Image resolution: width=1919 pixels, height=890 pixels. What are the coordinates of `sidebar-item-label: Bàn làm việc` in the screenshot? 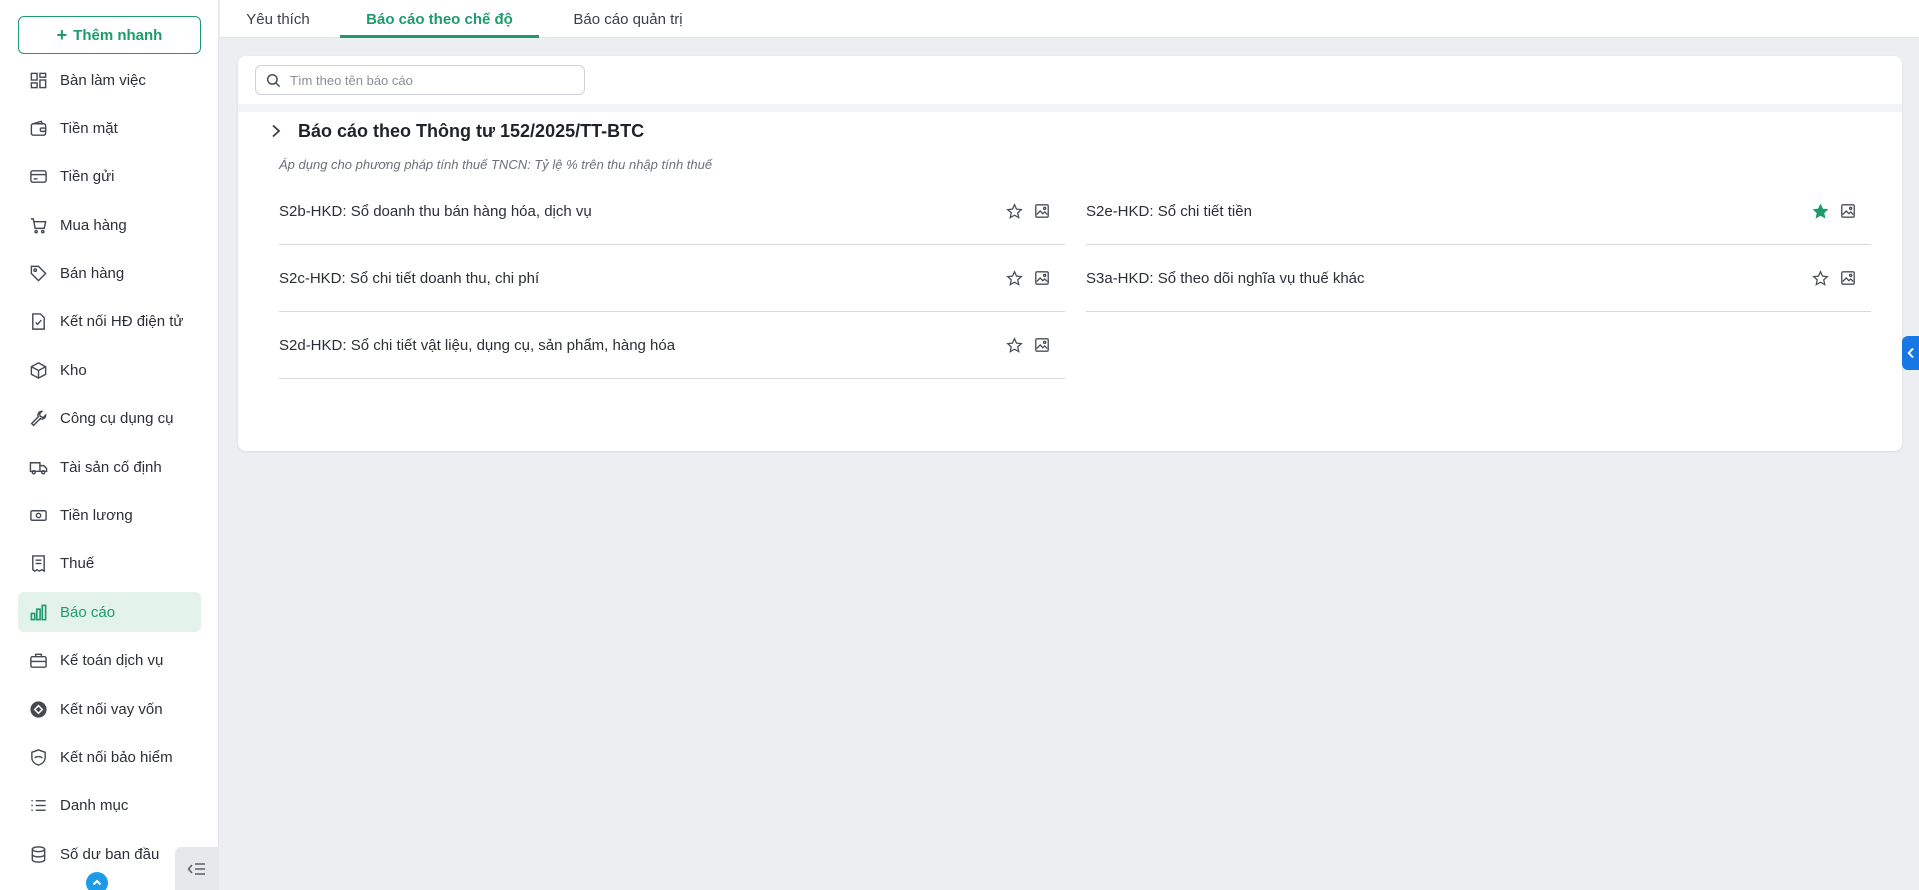 It's located at (103, 80).